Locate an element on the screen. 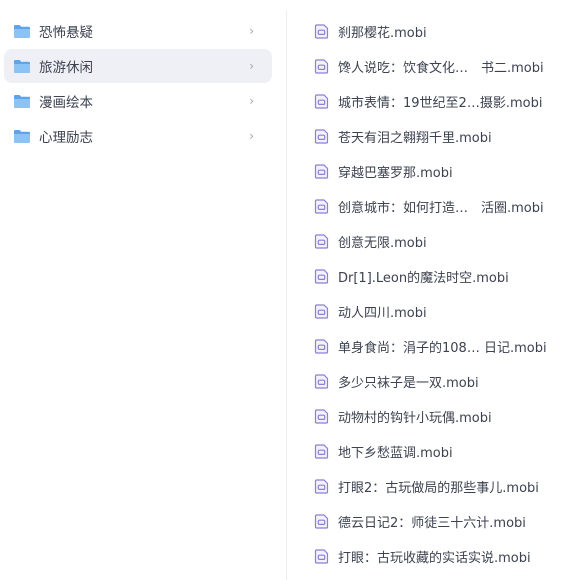  file-item: 刹那樱花.mobi is located at coordinates (444, 31).